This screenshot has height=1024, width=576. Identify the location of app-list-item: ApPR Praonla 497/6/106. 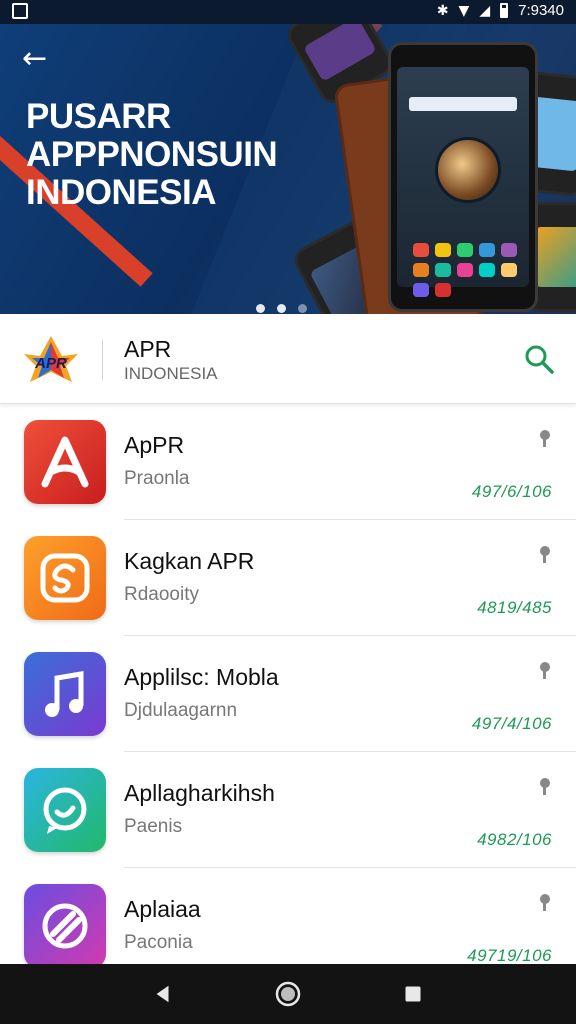
(288, 462).